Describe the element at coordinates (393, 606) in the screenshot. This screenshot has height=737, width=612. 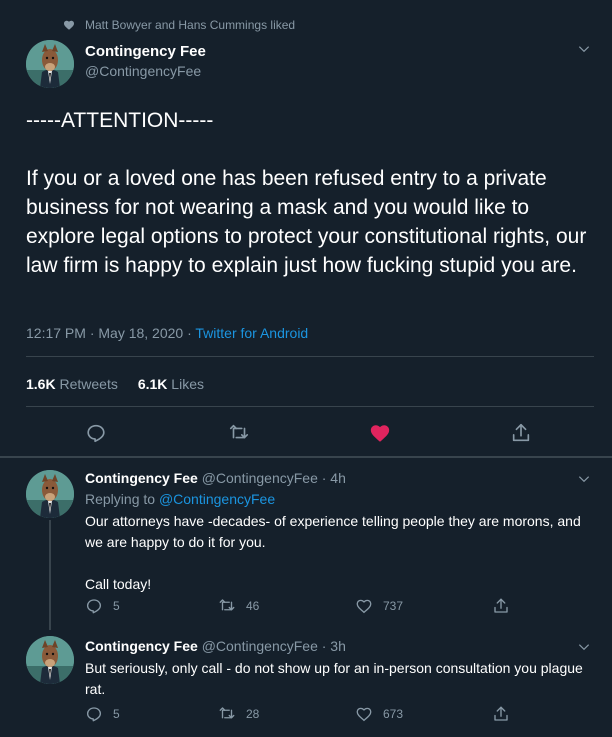
I see `like-count: 737` at that location.